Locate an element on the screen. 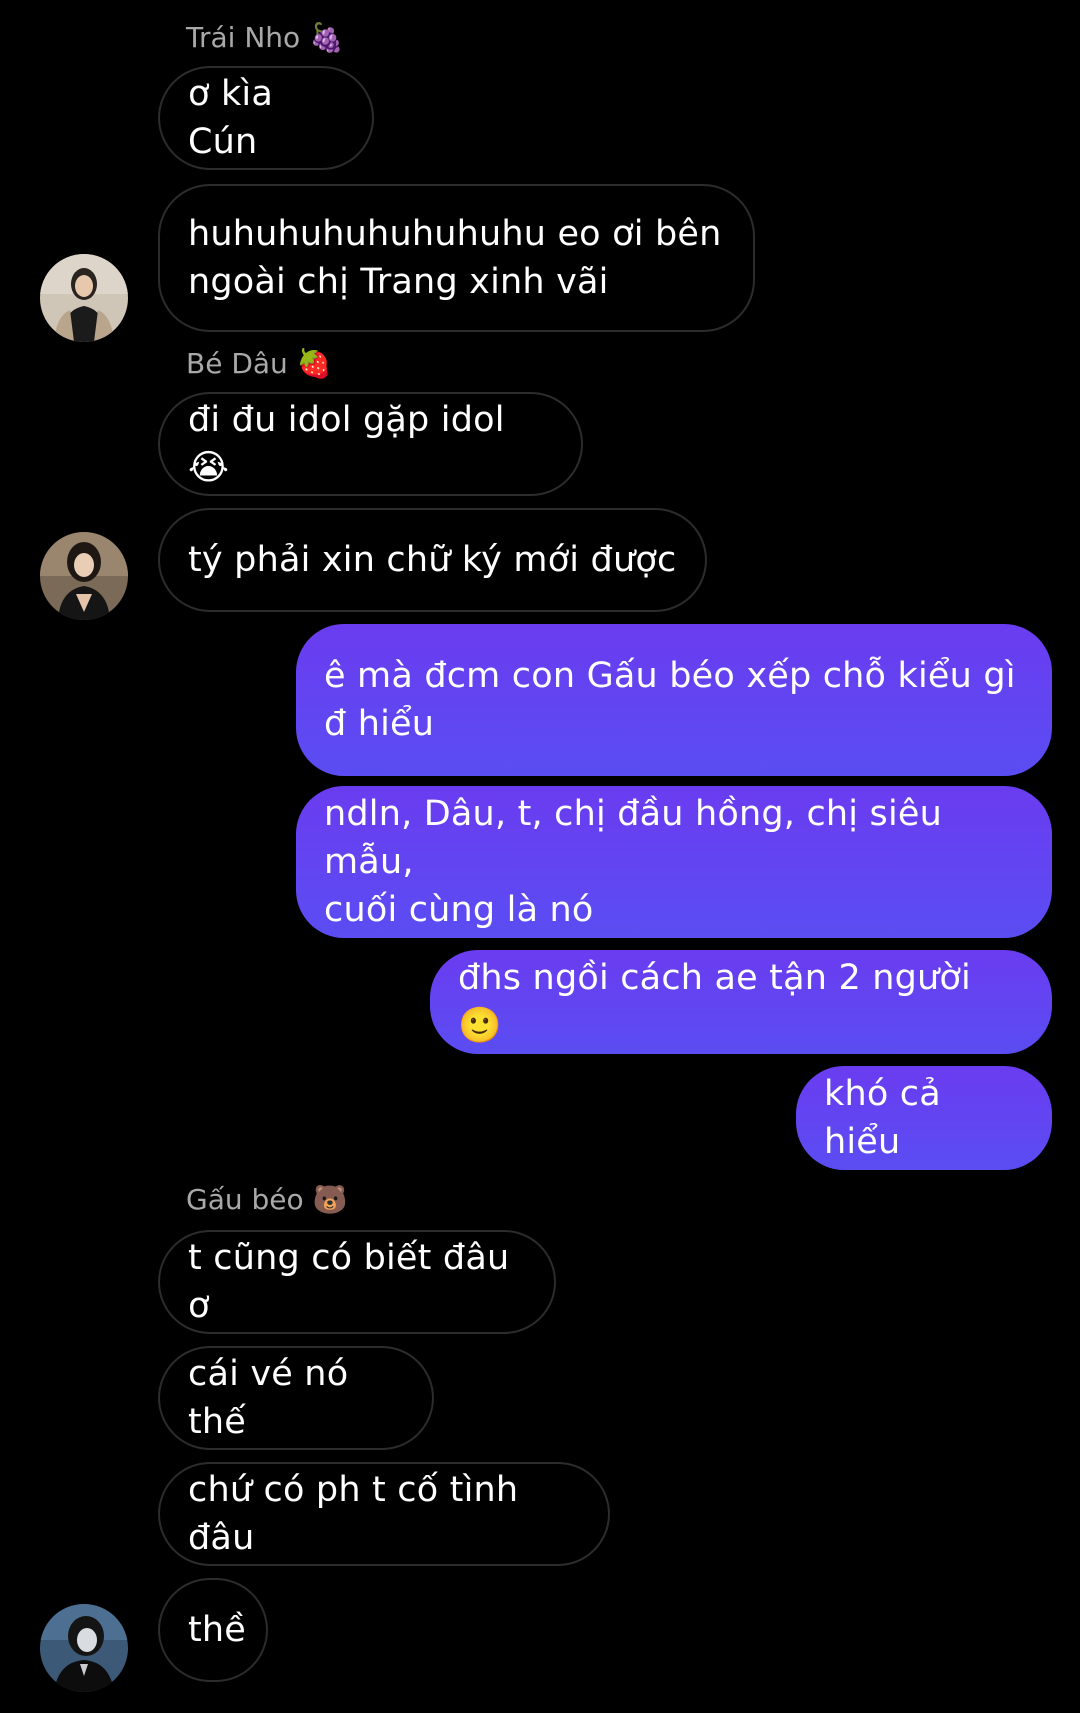 This screenshot has width=1080, height=1713. avatar-trai-nho is located at coordinates (84, 298).